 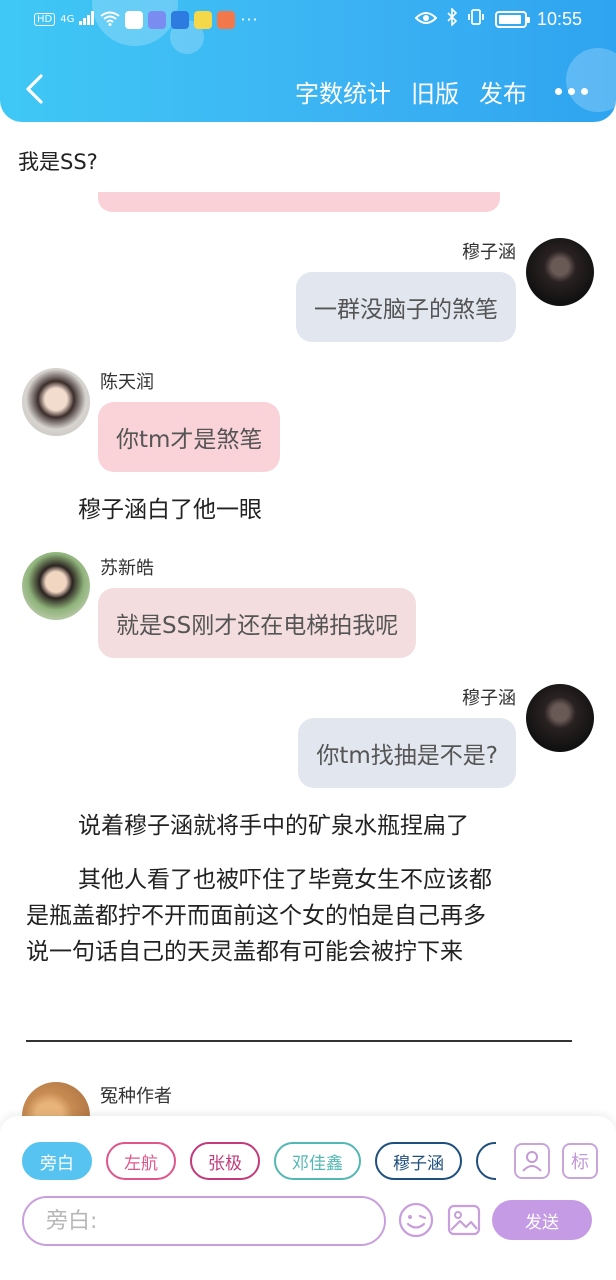 I want to click on vibrate-icon, so click(x=476, y=19).